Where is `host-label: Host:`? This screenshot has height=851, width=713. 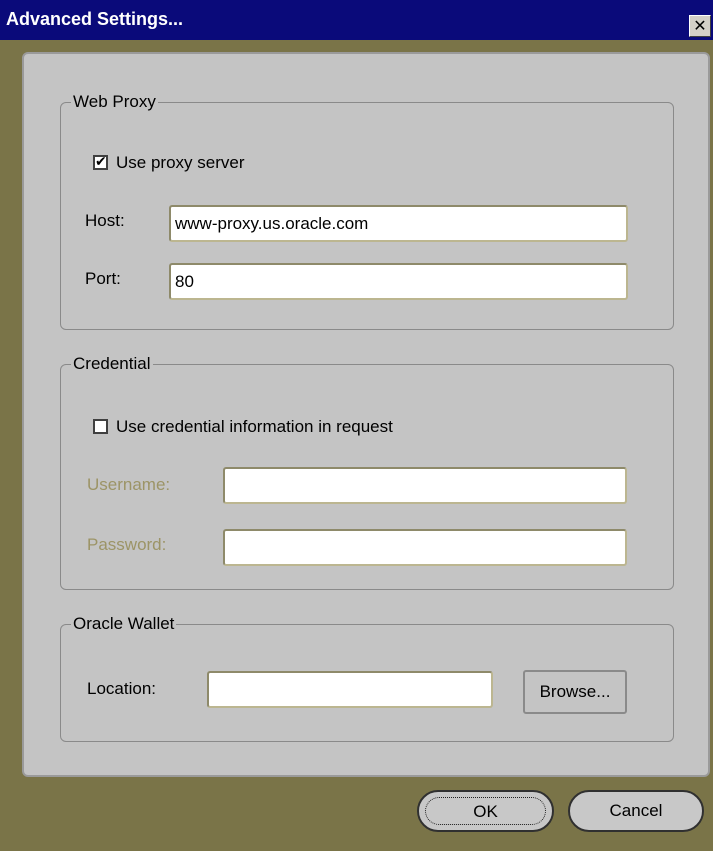 host-label: Host: is located at coordinates (105, 220).